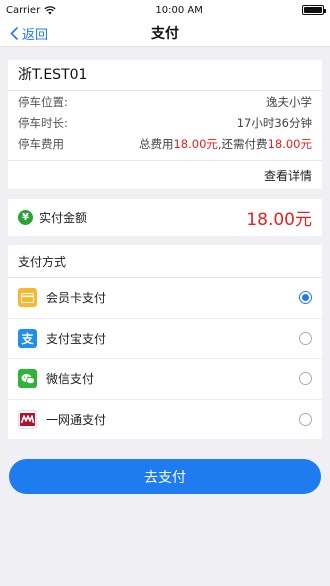 The width and height of the screenshot is (330, 586). I want to click on fee-due-prefix: ,还需付费, so click(242, 143).